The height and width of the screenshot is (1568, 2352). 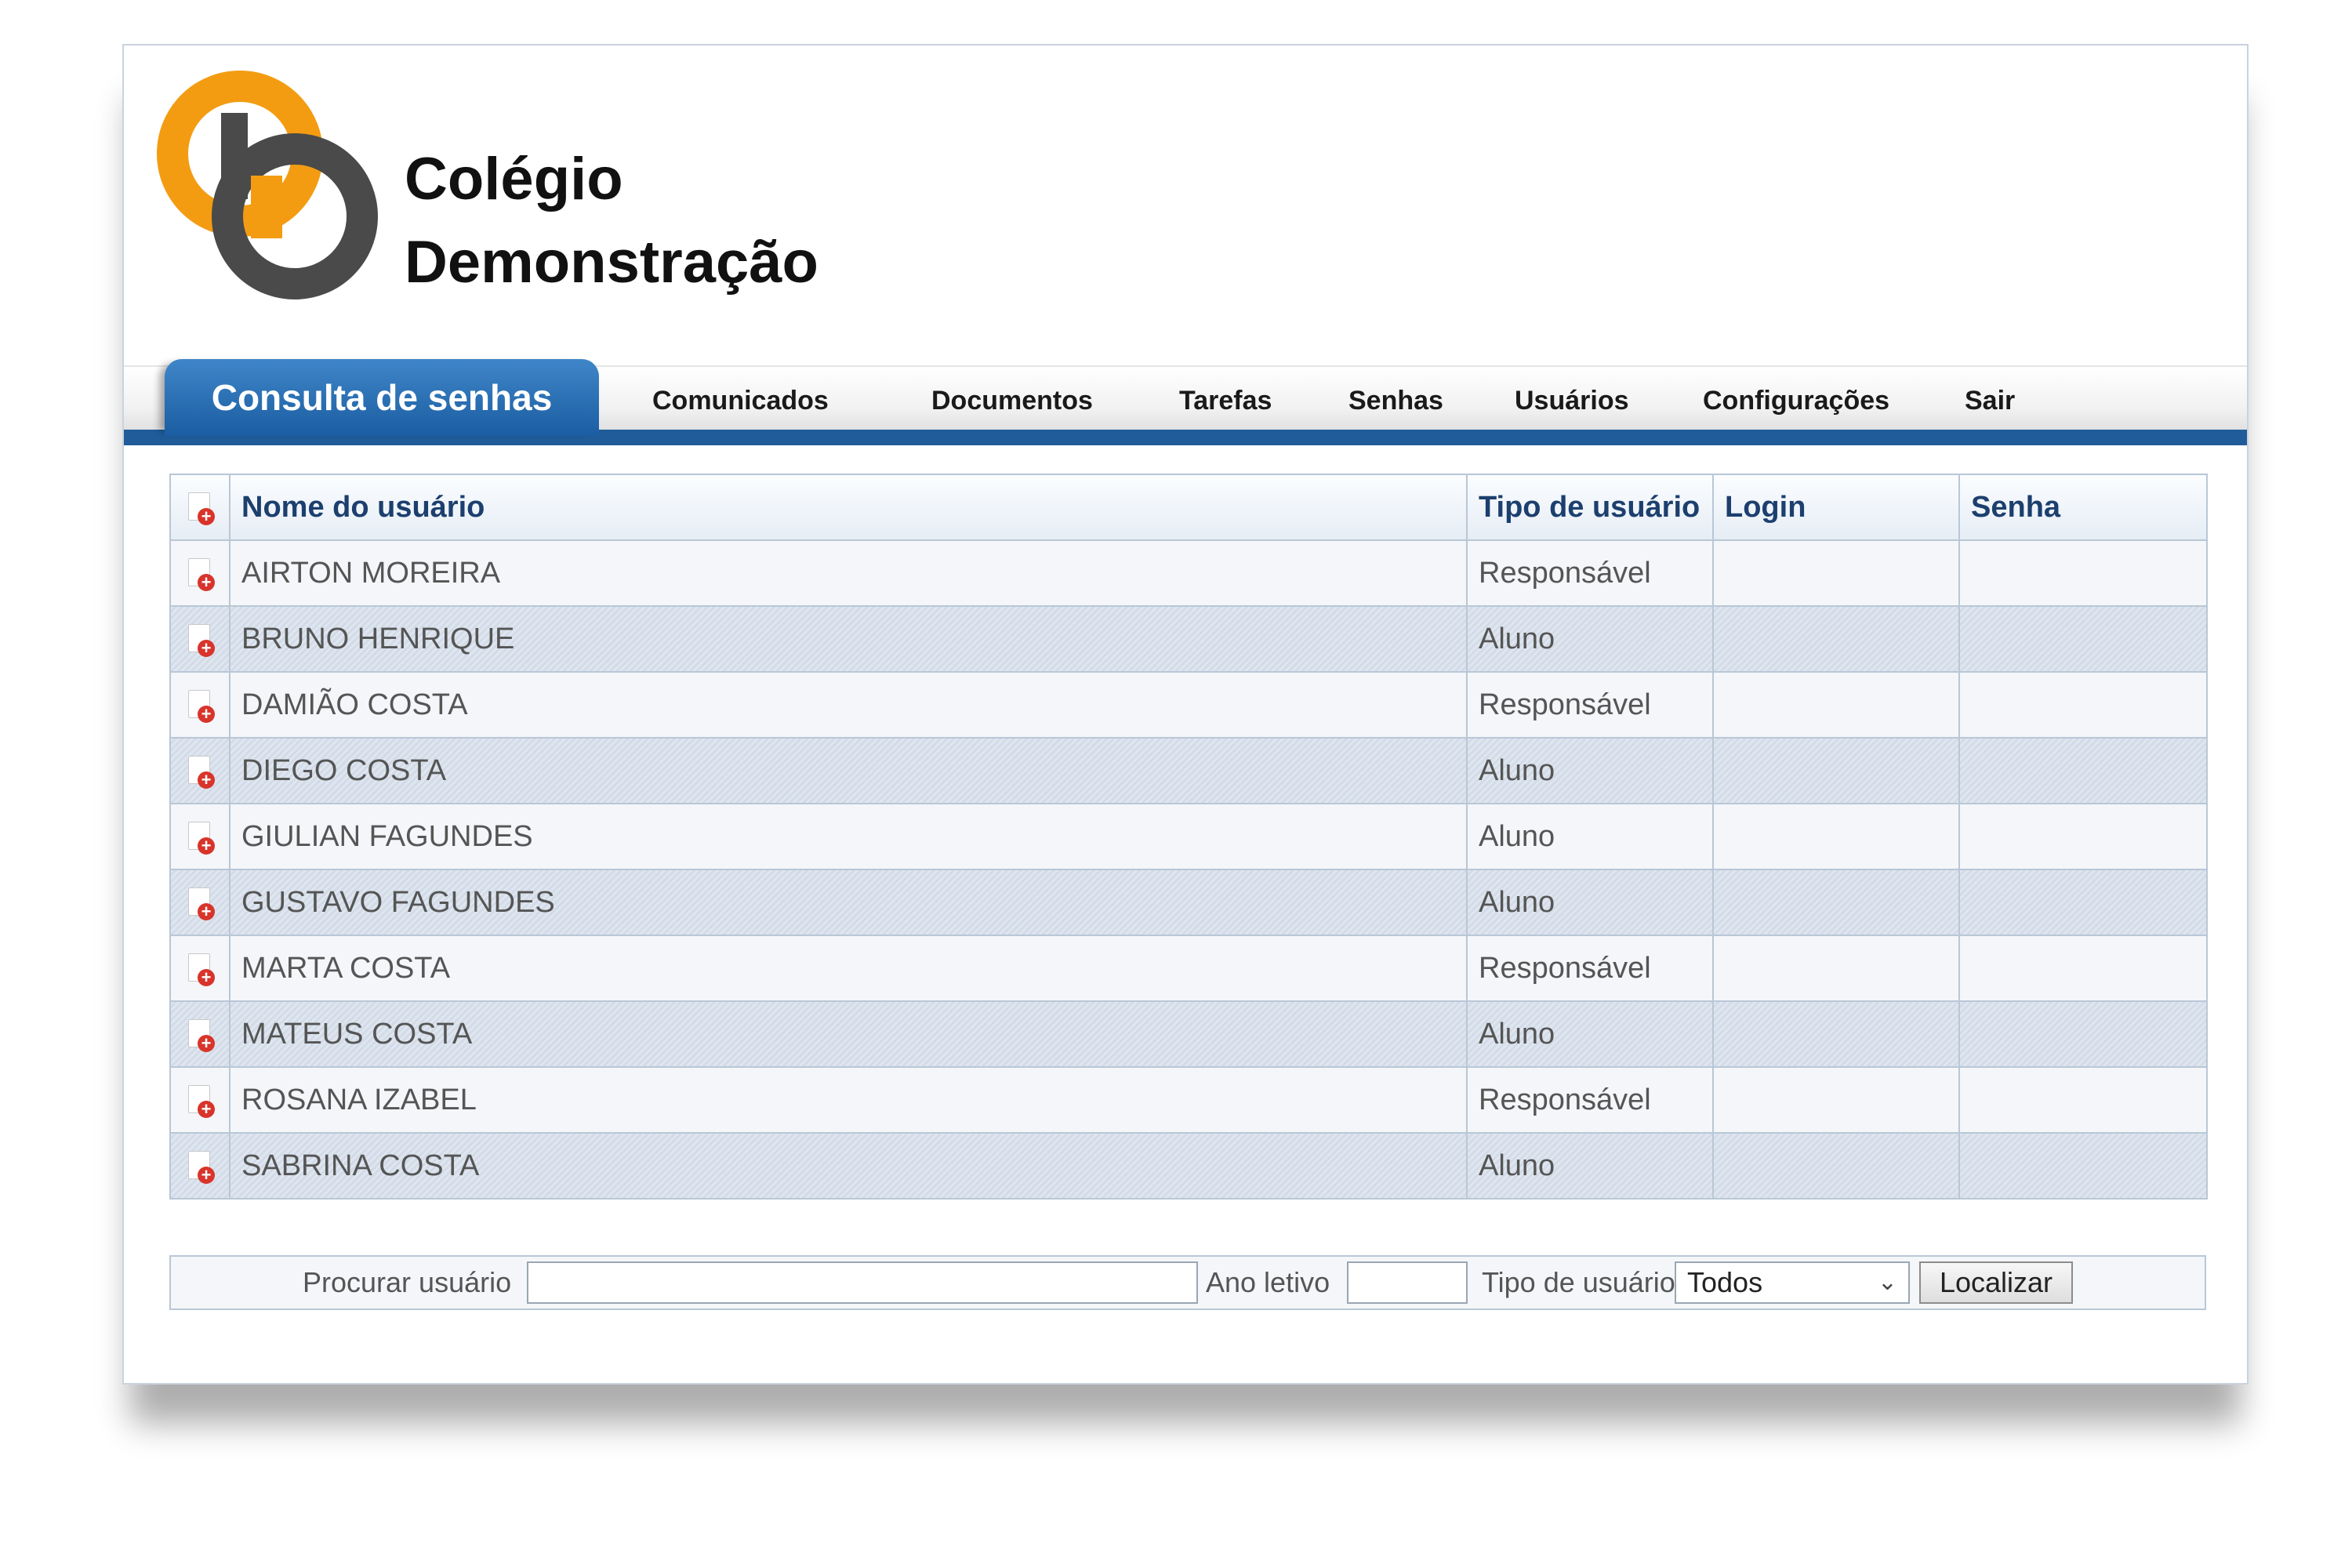 What do you see at coordinates (267, 185) in the screenshot?
I see `school-logo` at bounding box center [267, 185].